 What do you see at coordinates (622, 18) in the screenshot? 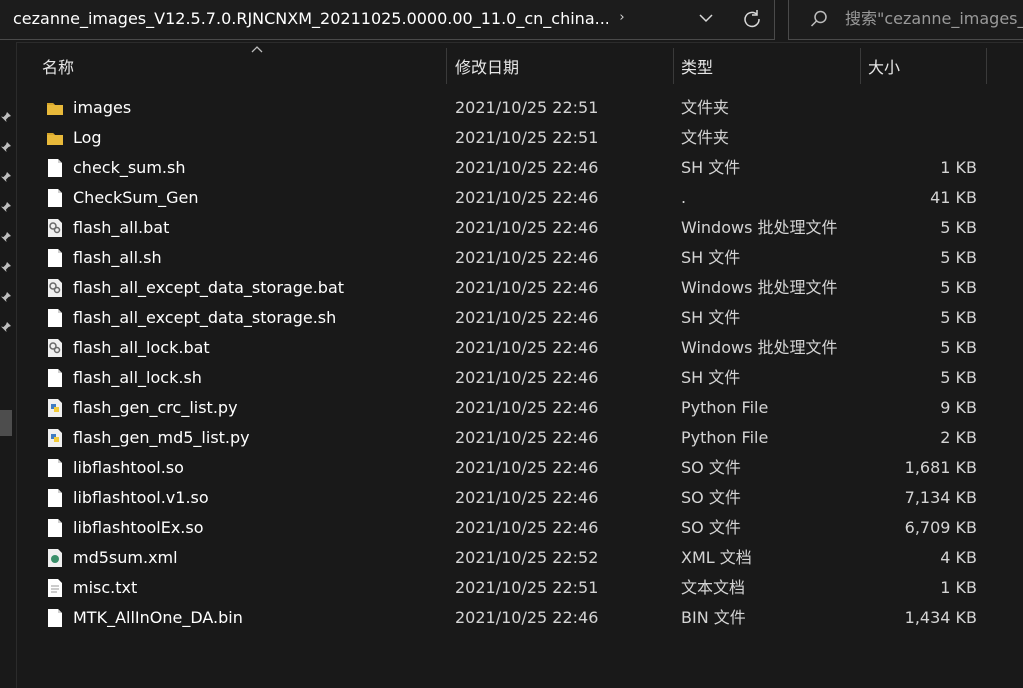
I see `breadcrumb-chevron-icon: ›` at bounding box center [622, 18].